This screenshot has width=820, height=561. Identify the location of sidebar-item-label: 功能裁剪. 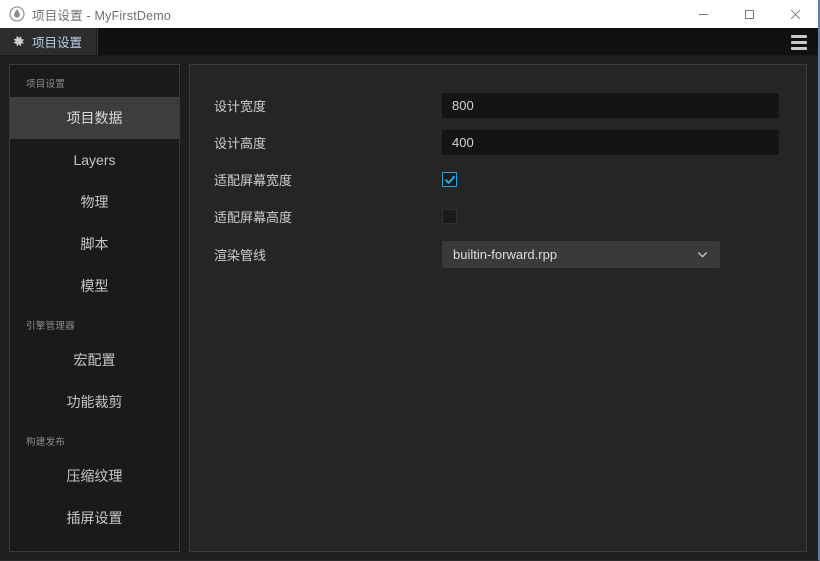
(94, 402).